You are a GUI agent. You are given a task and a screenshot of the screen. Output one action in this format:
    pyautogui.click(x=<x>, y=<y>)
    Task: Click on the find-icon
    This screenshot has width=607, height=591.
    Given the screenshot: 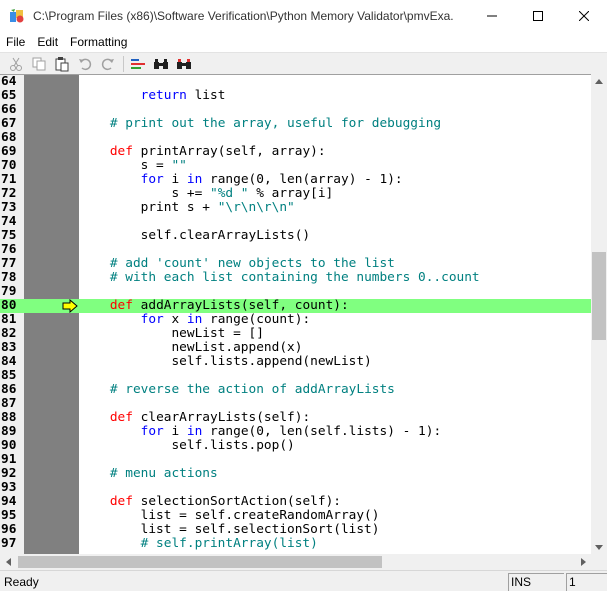 What is the action you would take?
    pyautogui.click(x=161, y=63)
    